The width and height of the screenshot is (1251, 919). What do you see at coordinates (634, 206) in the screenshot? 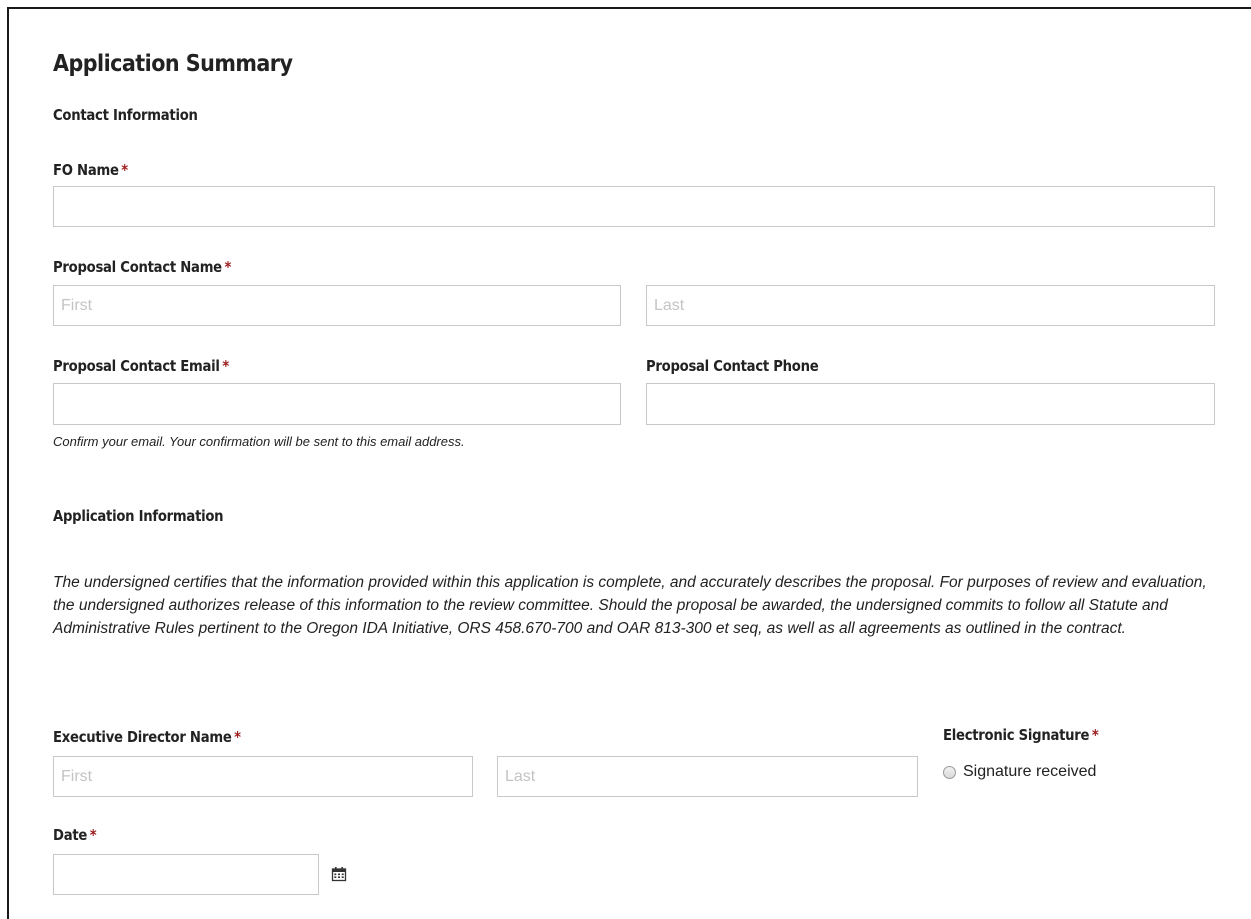
I see `fo-name-input` at bounding box center [634, 206].